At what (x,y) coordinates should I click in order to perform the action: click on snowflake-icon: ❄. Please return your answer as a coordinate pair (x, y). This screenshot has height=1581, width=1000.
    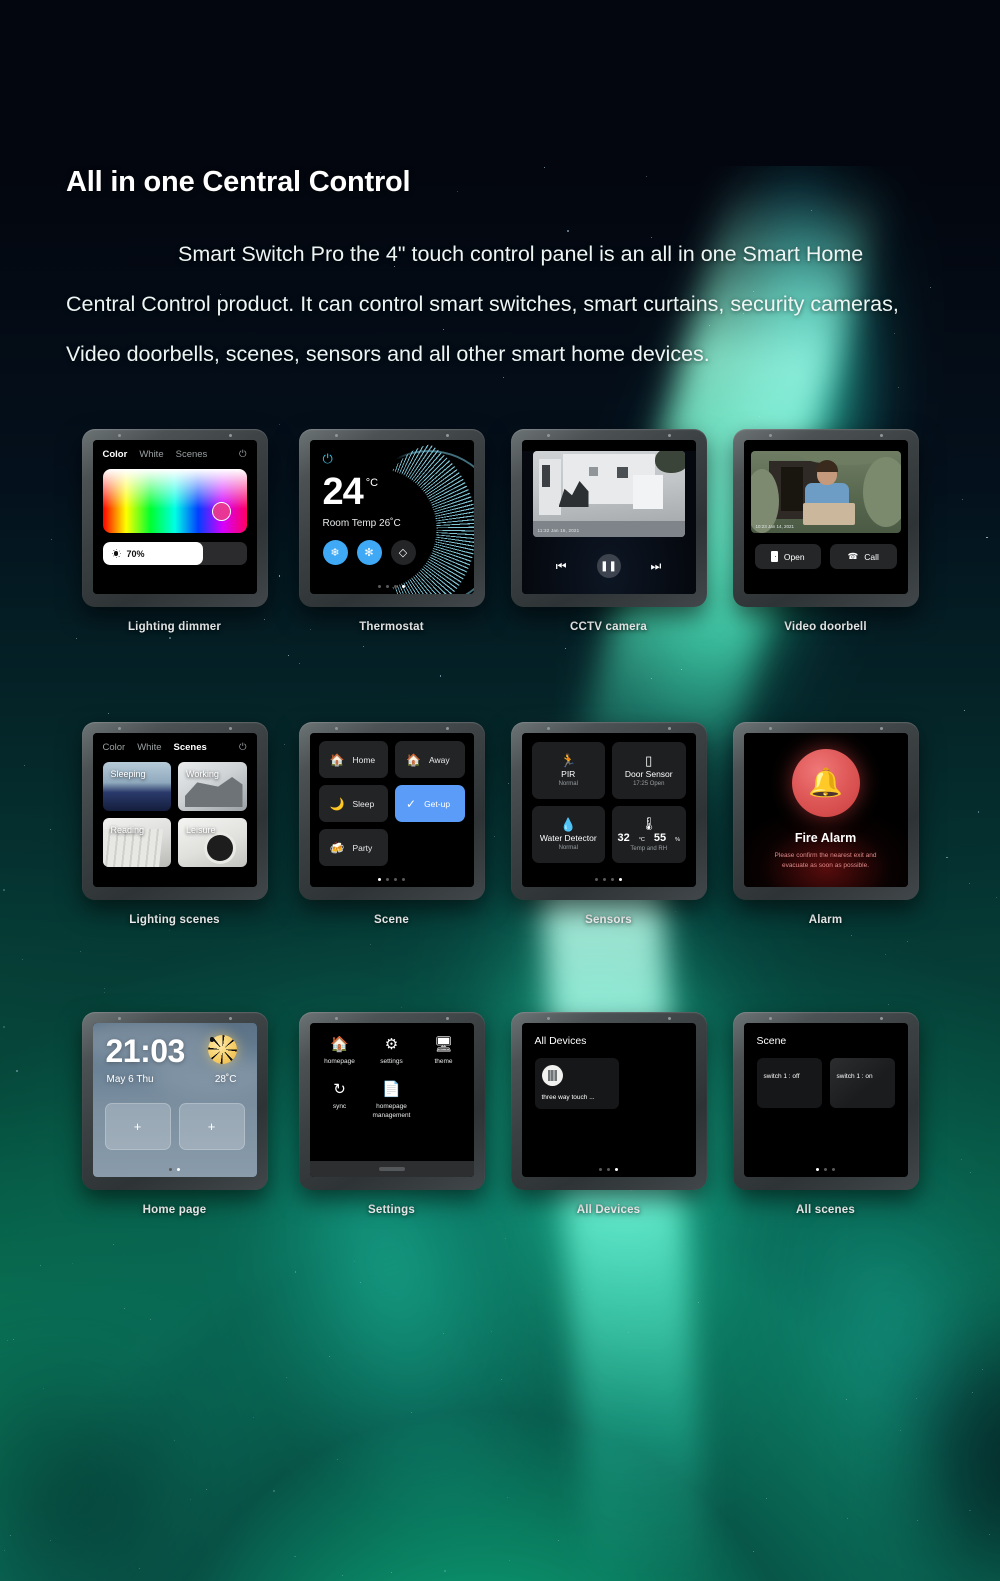
    Looking at the image, I should click on (335, 552).